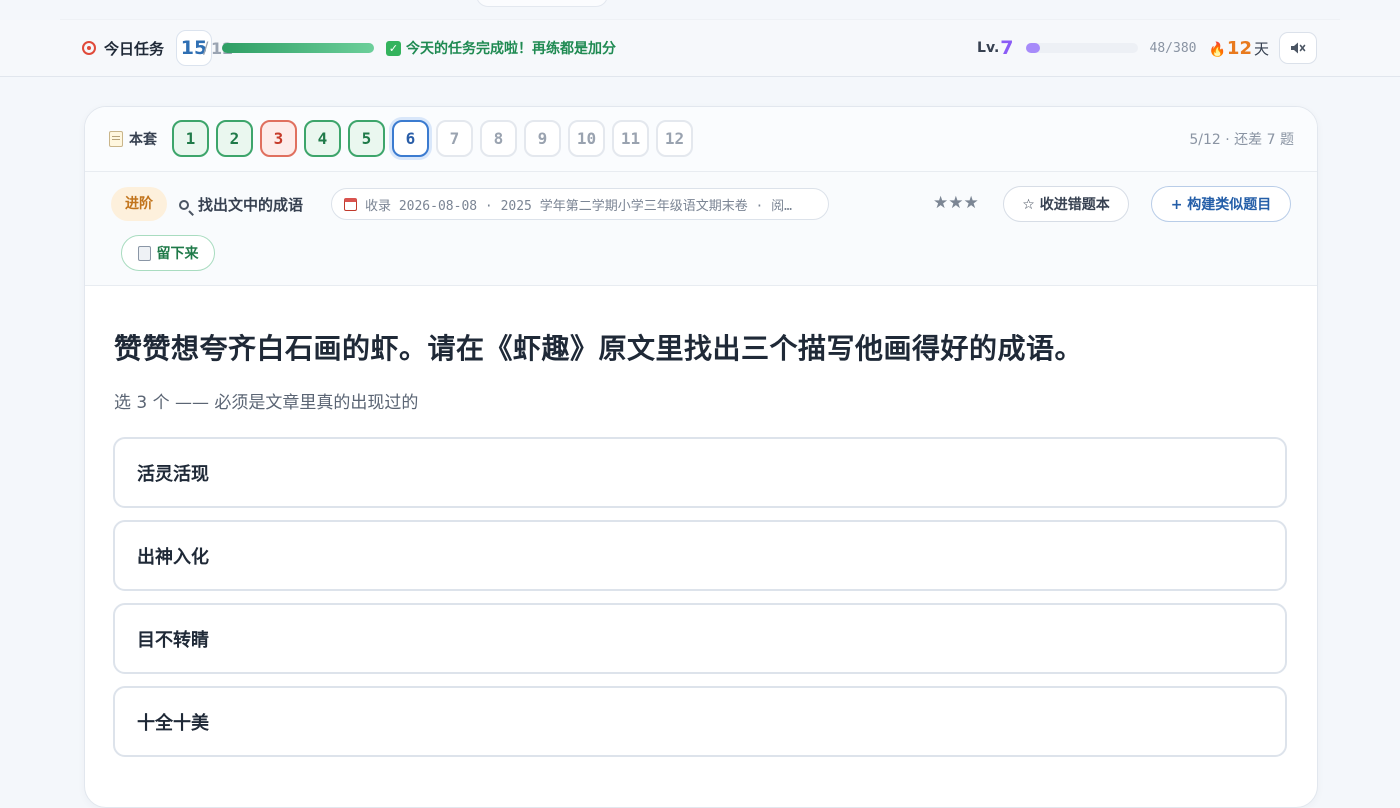 This screenshot has width=1400, height=808. What do you see at coordinates (134, 48) in the screenshot?
I see `today-task-label: 今日任务` at bounding box center [134, 48].